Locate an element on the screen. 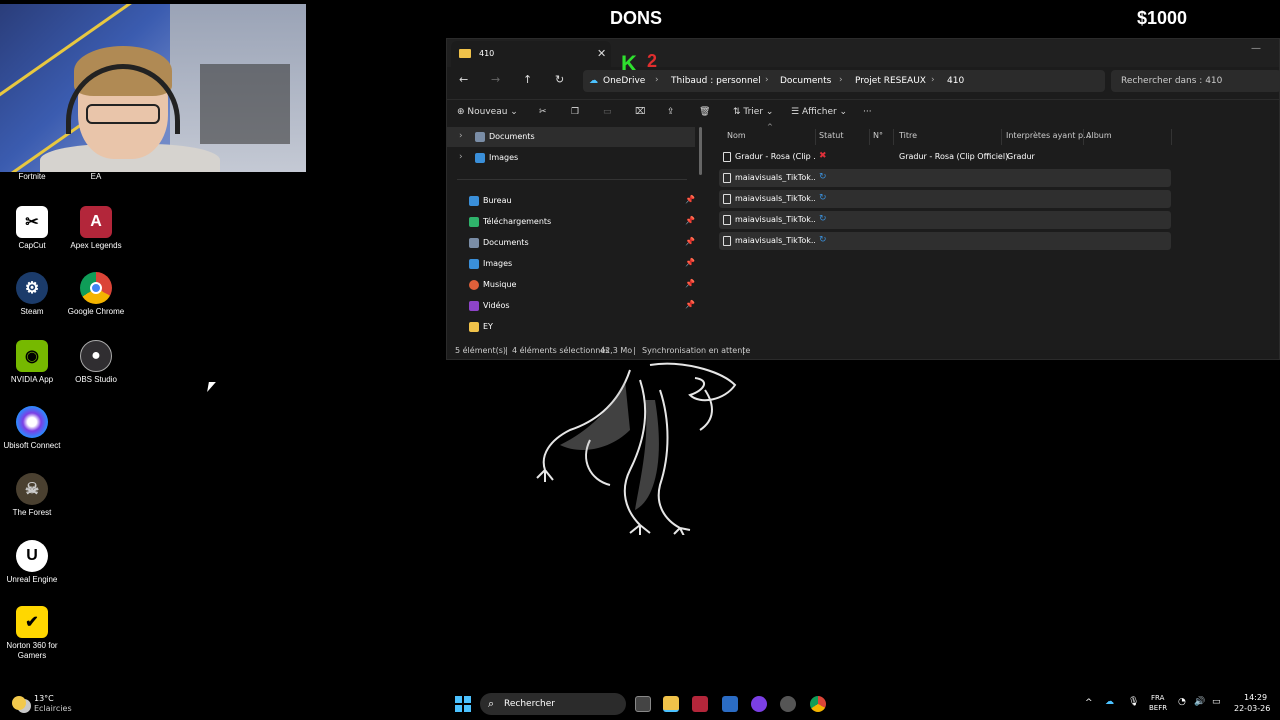  share-icon: ⇪ is located at coordinates (671, 112).